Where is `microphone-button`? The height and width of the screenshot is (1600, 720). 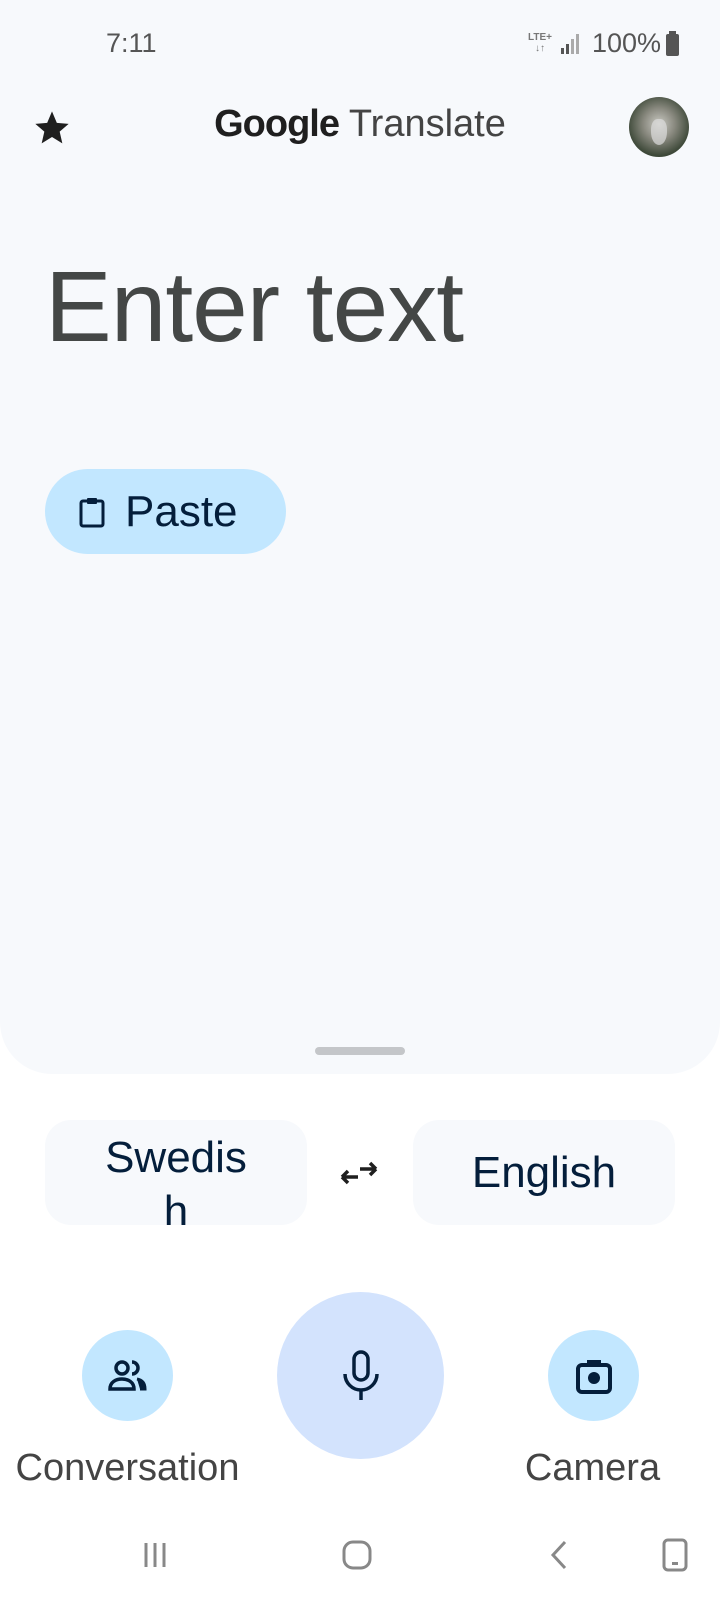 microphone-button is located at coordinates (360, 1375).